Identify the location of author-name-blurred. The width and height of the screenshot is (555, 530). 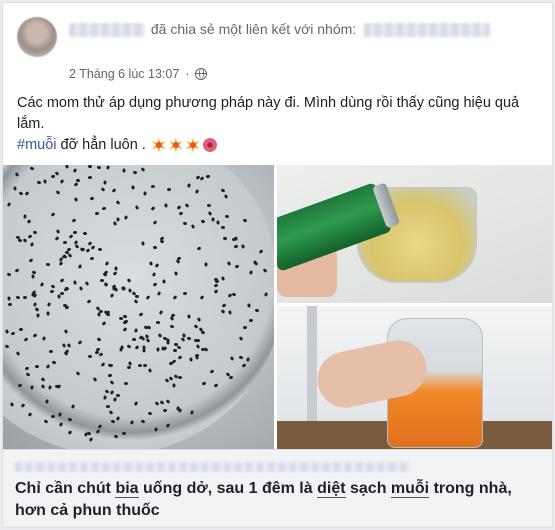
(107, 30).